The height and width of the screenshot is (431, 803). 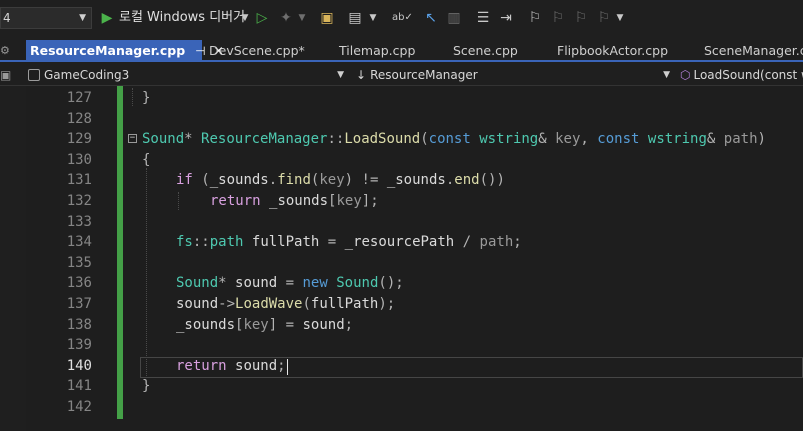 What do you see at coordinates (402, 18) in the screenshot?
I see `spellcheck-icon: ab✓` at bounding box center [402, 18].